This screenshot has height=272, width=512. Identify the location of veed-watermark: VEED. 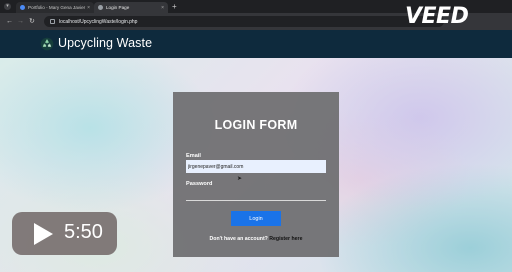
(437, 16).